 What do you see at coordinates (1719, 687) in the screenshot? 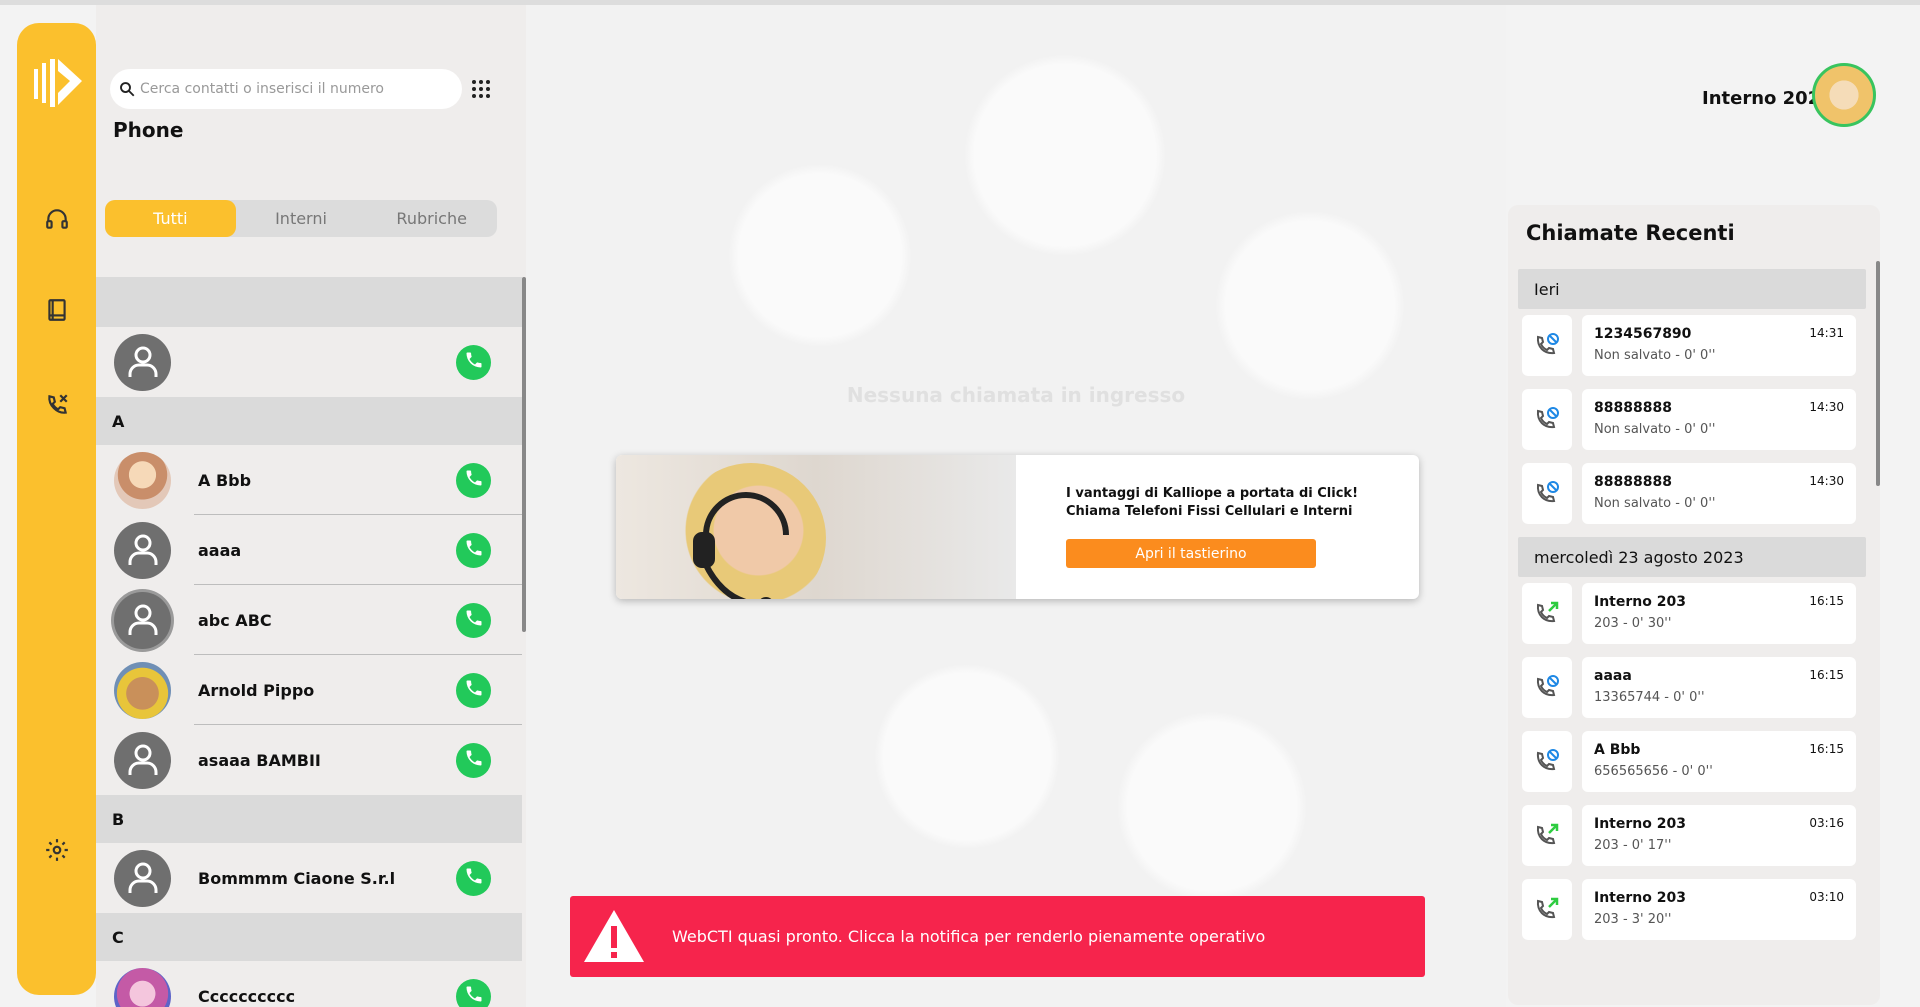
I see `recent-call-info: aaaa 13365744 - 0' 0'' 16:15` at bounding box center [1719, 687].